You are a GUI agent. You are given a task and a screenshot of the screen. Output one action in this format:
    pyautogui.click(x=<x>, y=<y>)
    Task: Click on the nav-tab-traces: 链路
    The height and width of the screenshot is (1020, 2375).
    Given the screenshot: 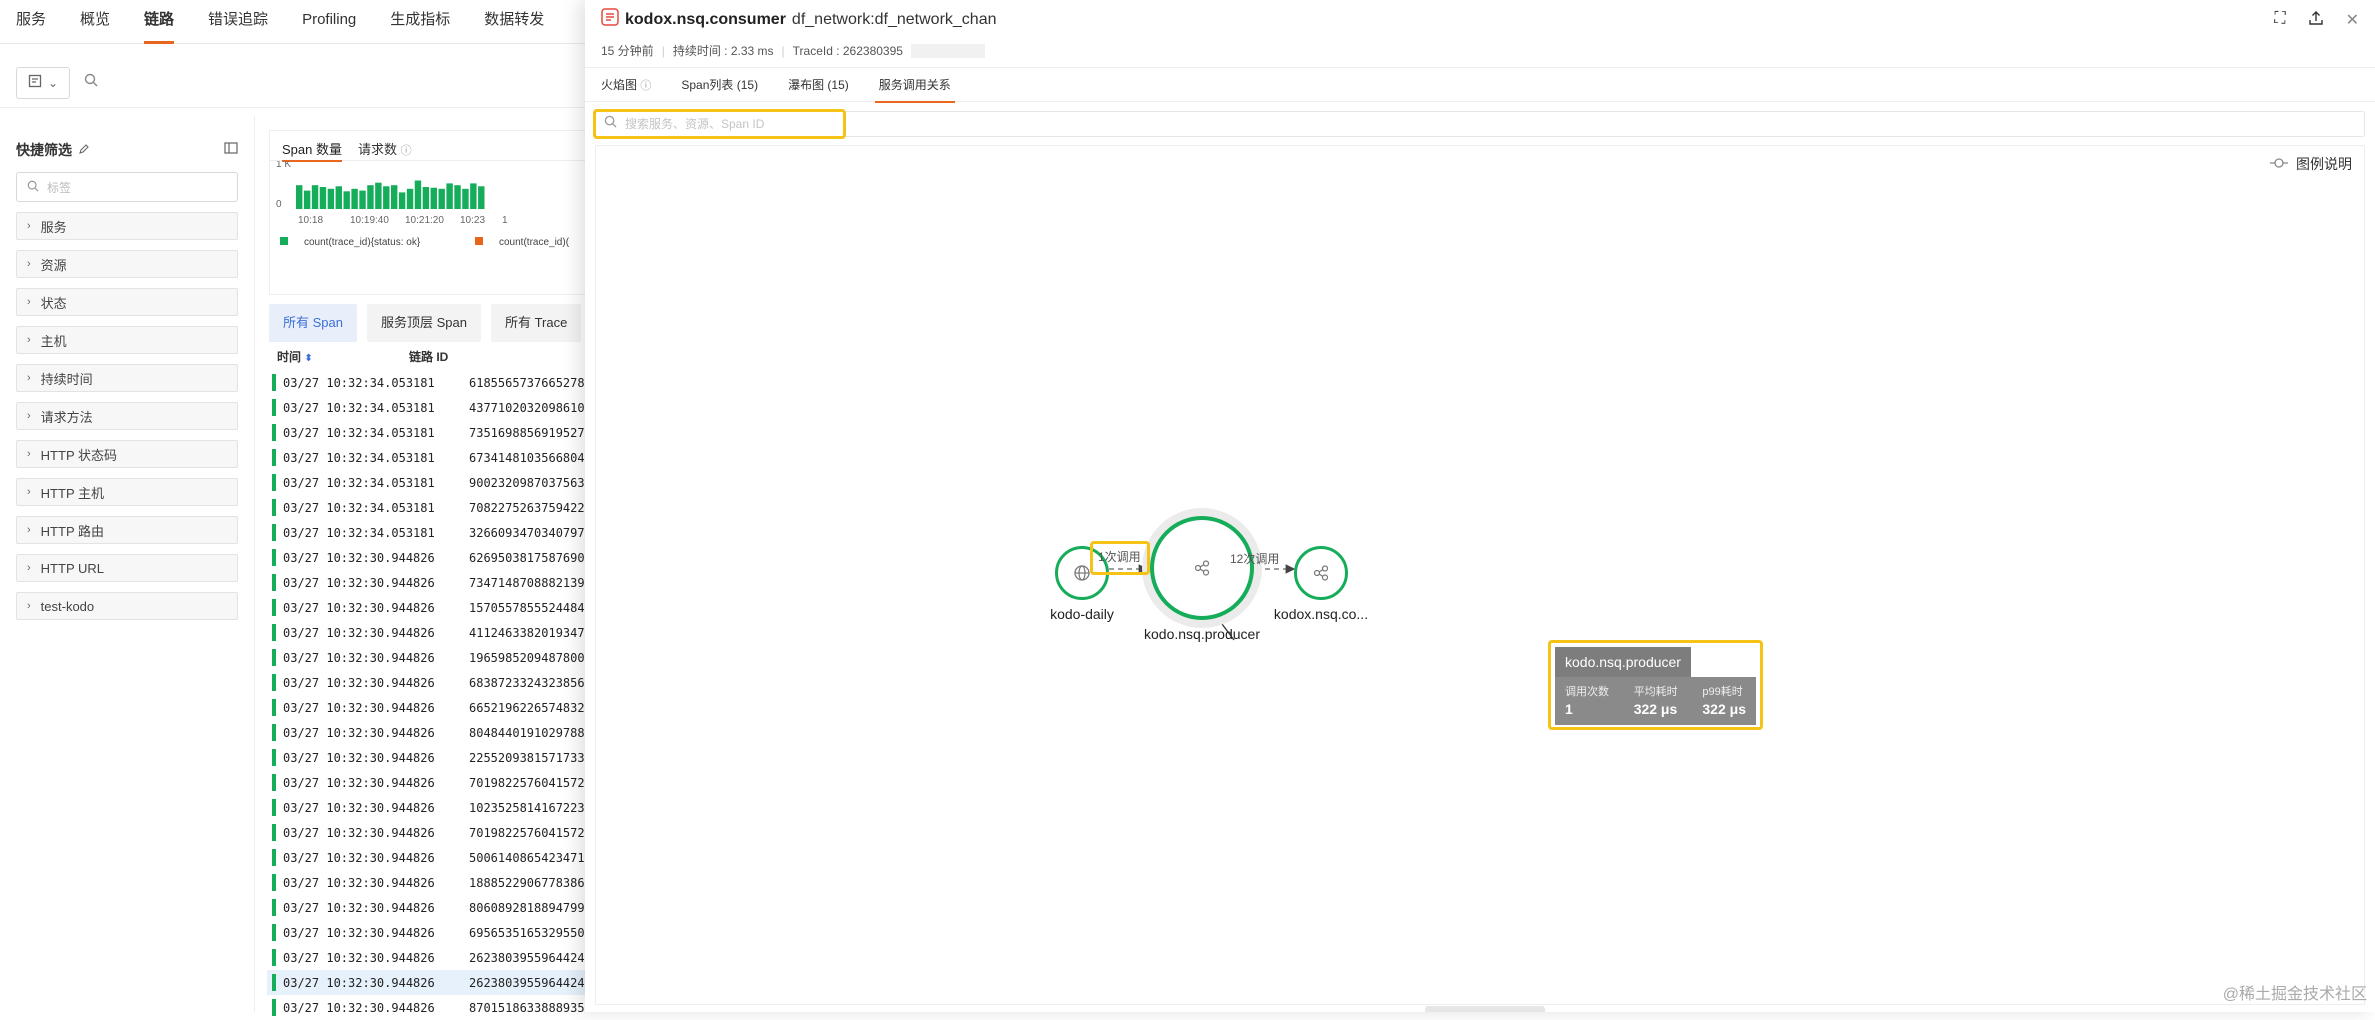 What is the action you would take?
    pyautogui.click(x=159, y=22)
    